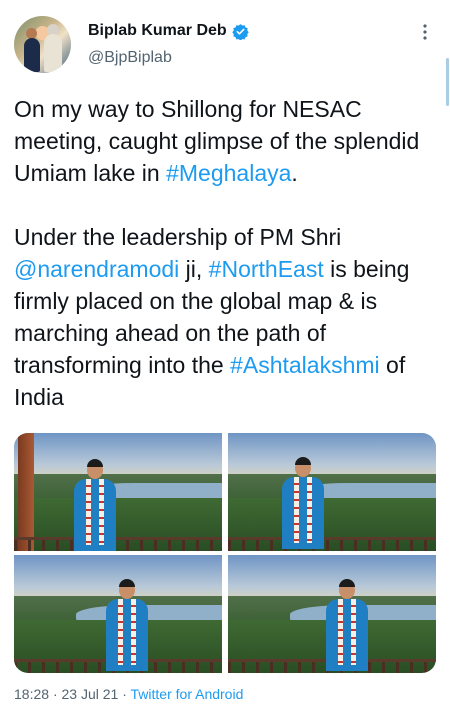 This screenshot has width=450, height=725. I want to click on mention-link: @narendramodi, so click(96, 269).